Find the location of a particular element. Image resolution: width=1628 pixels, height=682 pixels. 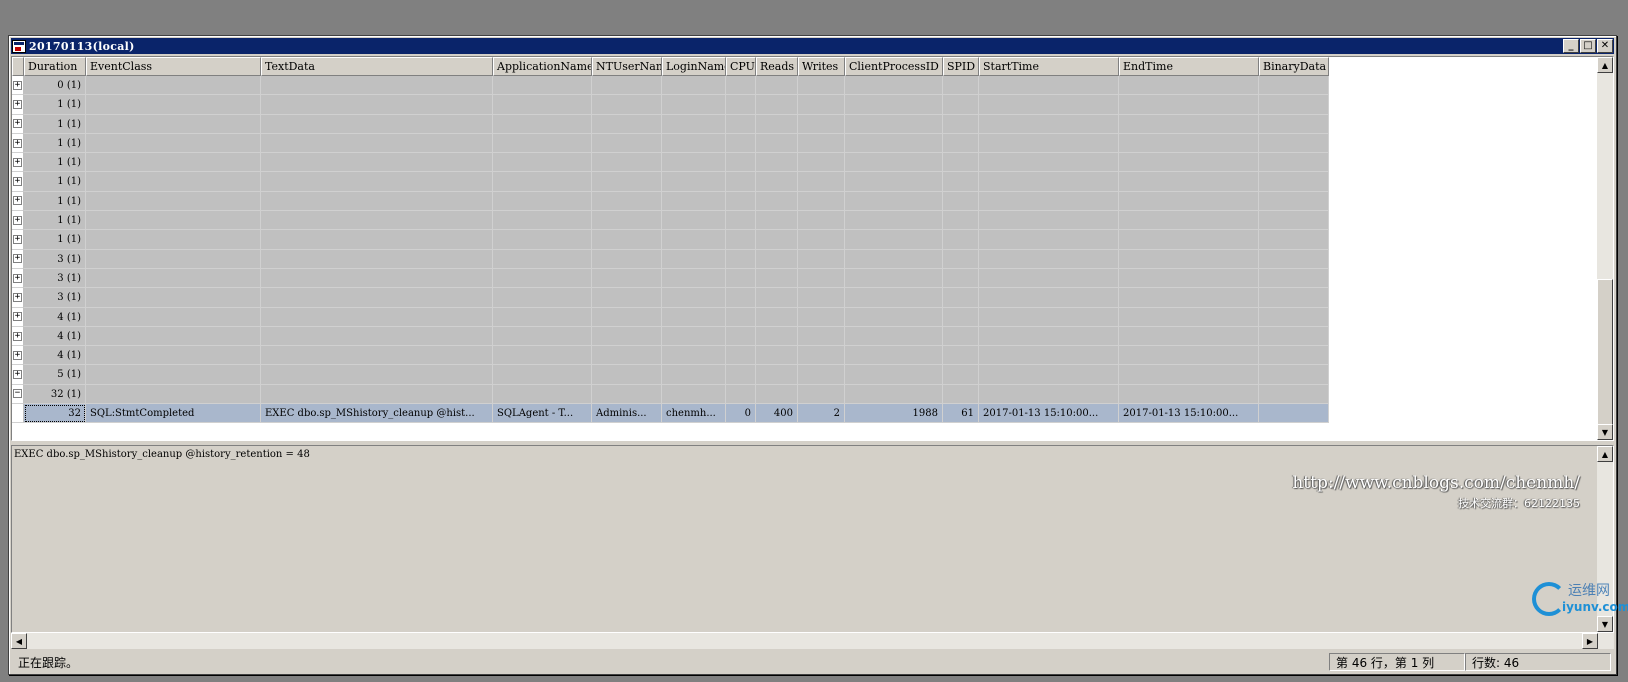

column-header-clientprocessid: ClientProcessID is located at coordinates (894, 66).